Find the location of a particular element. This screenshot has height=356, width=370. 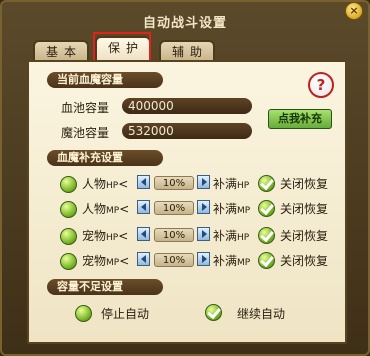

refill-row-target: 人物MP< is located at coordinates (106, 209).